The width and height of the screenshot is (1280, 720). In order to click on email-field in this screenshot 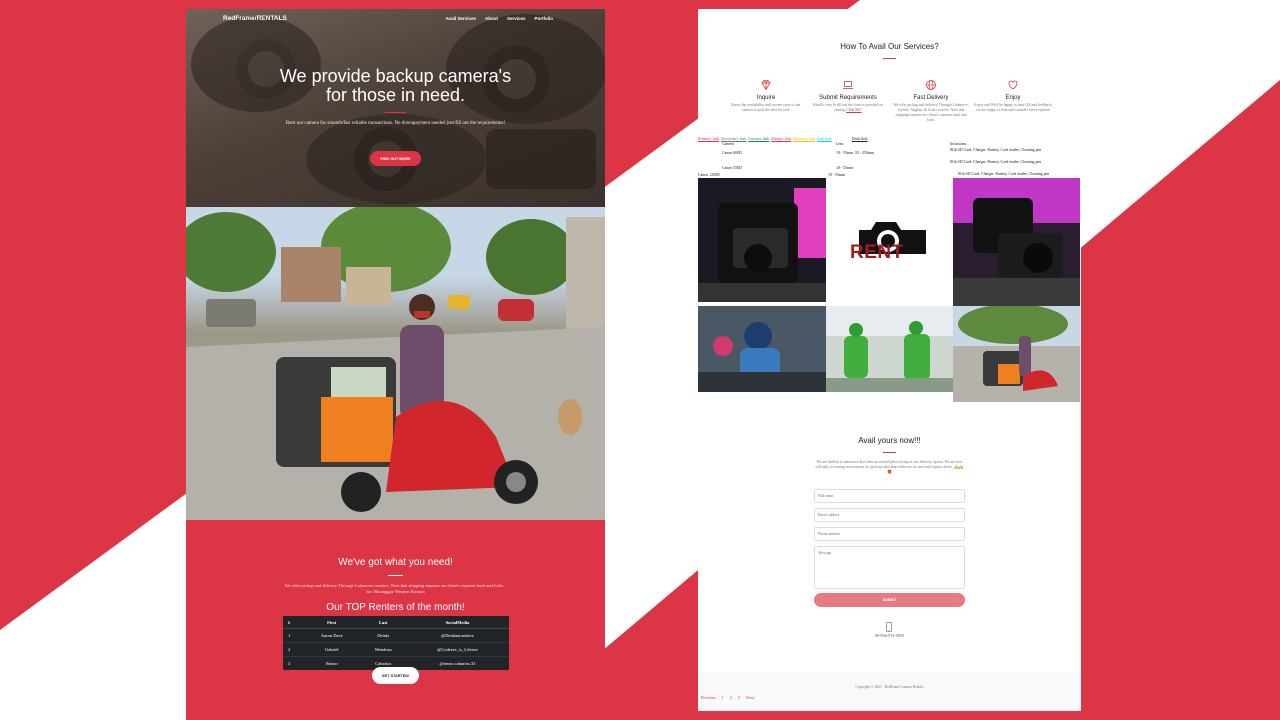, I will do `click(889, 515)`.